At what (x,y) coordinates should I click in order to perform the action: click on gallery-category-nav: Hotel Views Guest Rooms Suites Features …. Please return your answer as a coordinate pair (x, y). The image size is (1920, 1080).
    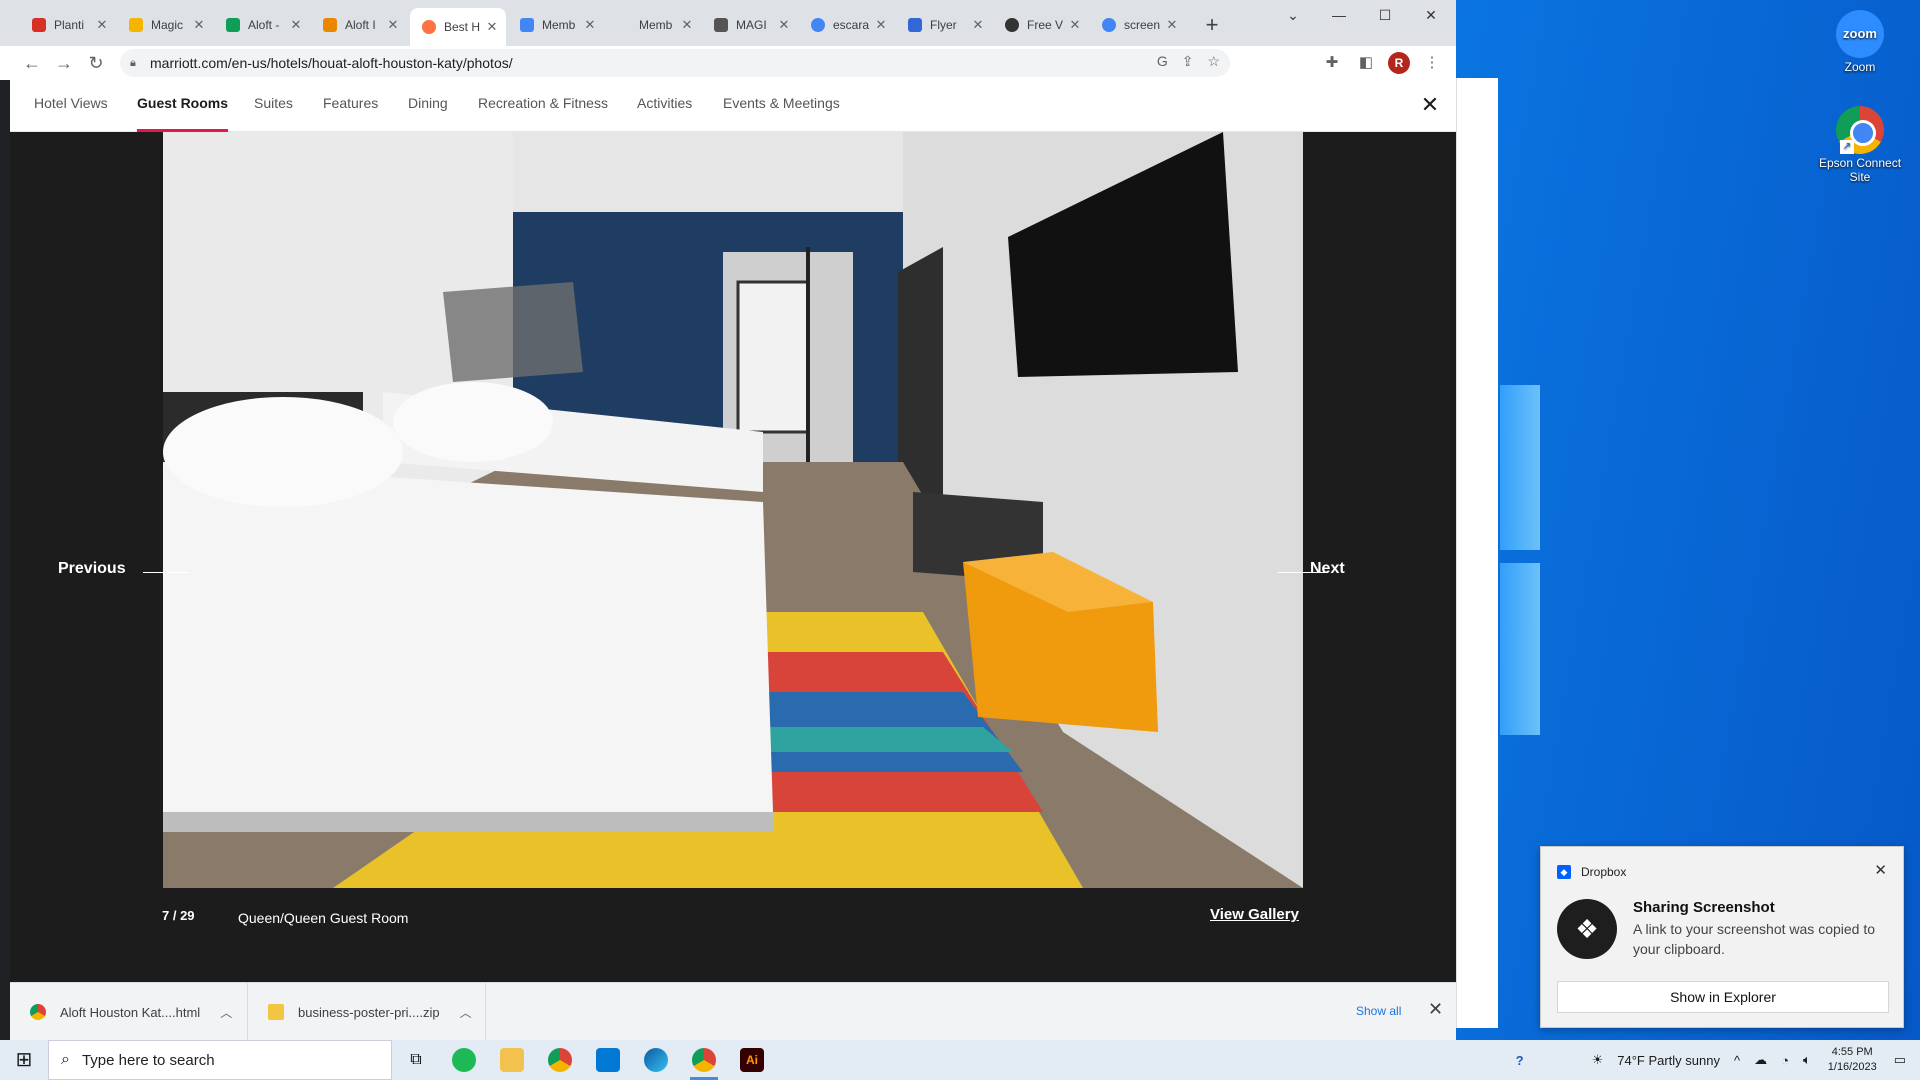
    Looking at the image, I should click on (733, 106).